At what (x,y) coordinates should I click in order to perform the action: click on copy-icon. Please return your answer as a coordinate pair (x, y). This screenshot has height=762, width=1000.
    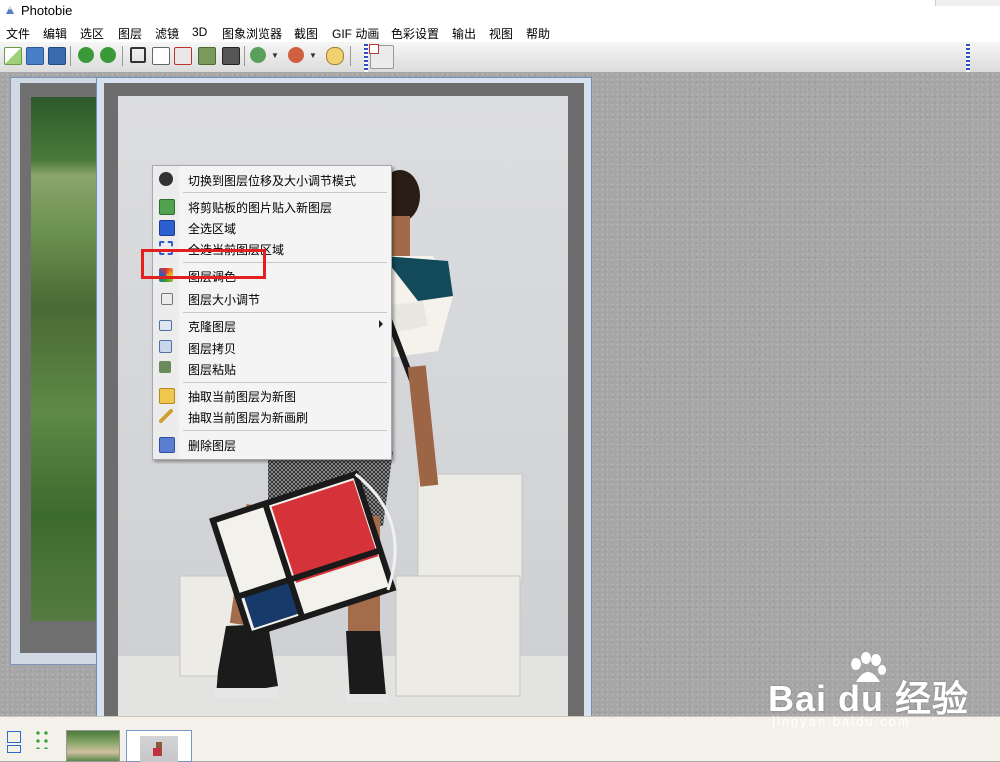
    Looking at the image, I should click on (161, 56).